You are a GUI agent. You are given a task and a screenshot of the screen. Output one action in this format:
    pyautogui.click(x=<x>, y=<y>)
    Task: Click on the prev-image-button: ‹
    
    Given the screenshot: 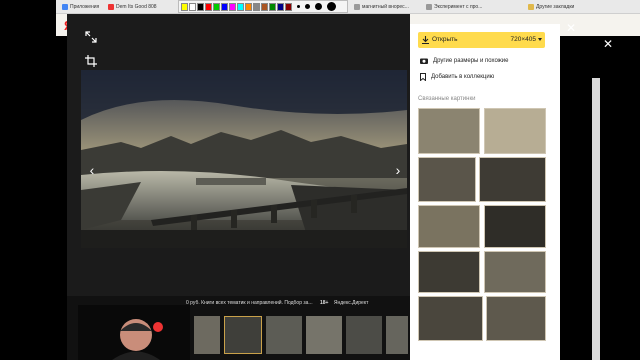 What is the action you would take?
    pyautogui.click(x=92, y=170)
    